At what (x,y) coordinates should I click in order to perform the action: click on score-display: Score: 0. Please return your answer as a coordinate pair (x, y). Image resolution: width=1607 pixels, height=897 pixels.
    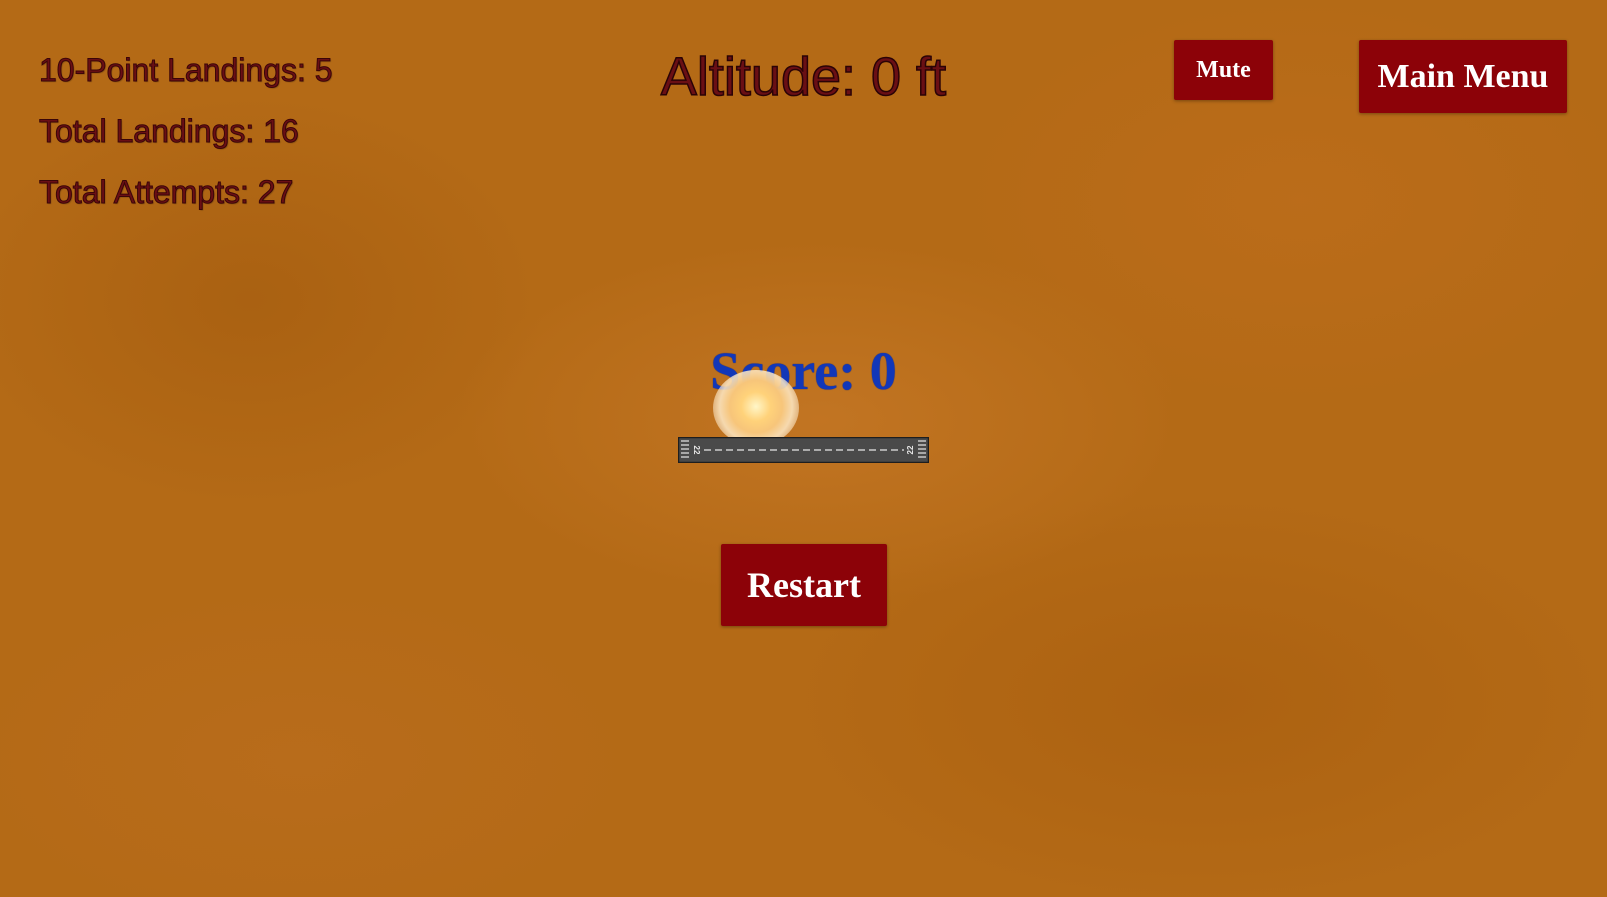
    Looking at the image, I should click on (803, 371).